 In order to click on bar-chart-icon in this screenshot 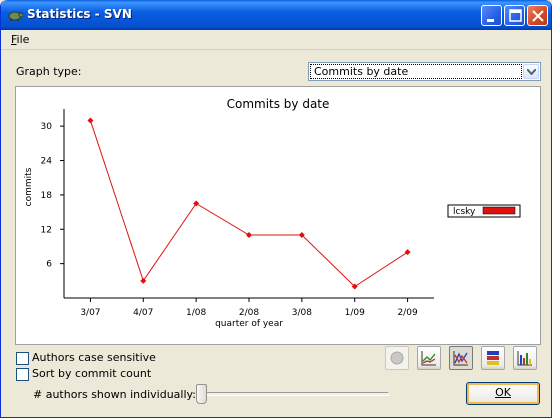, I will do `click(524, 358)`.